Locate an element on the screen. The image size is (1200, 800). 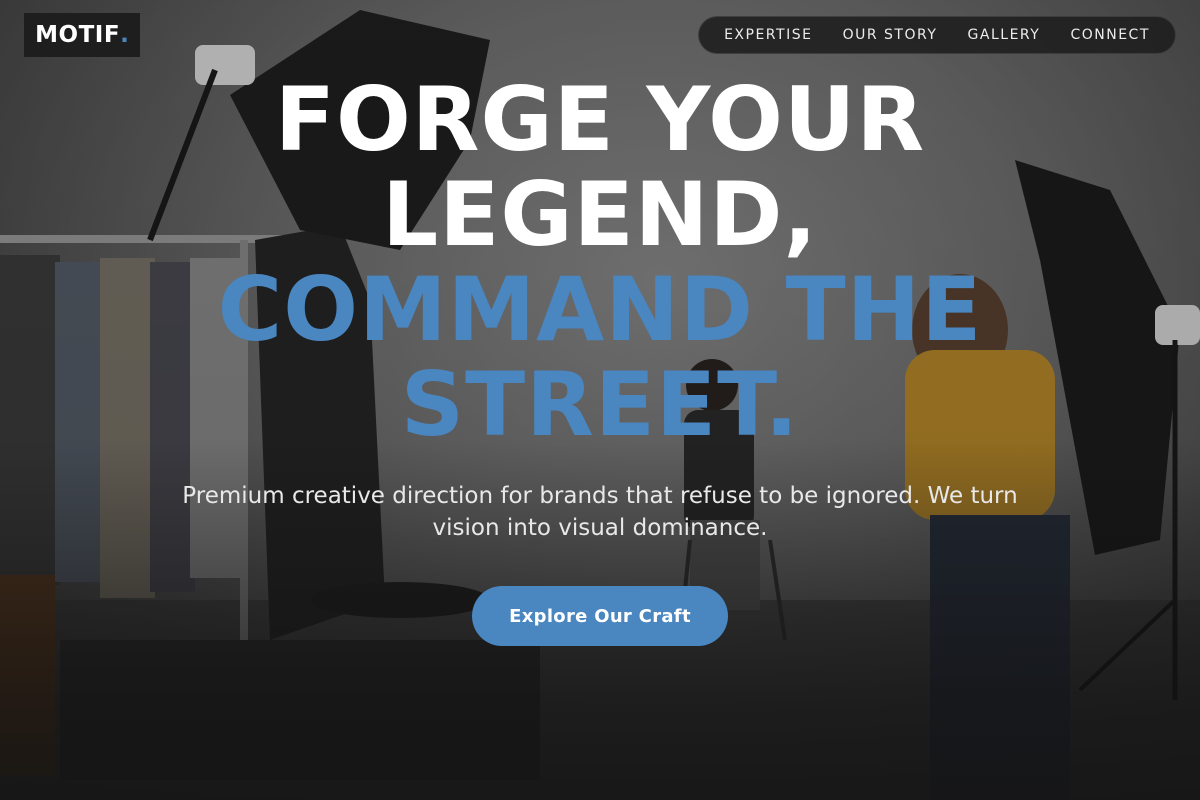
nav-link-connect: CONNECT is located at coordinates (1109, 35).